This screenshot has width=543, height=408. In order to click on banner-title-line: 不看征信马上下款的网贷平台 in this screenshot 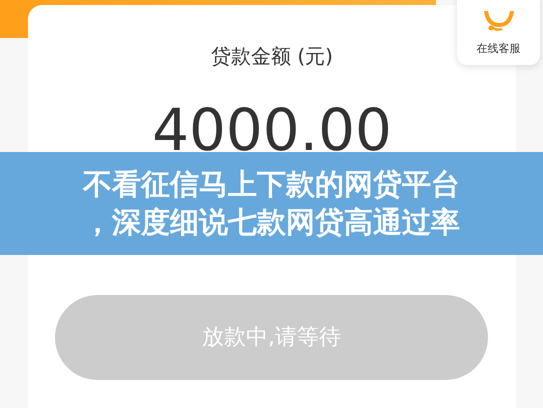, I will do `click(271, 184)`.